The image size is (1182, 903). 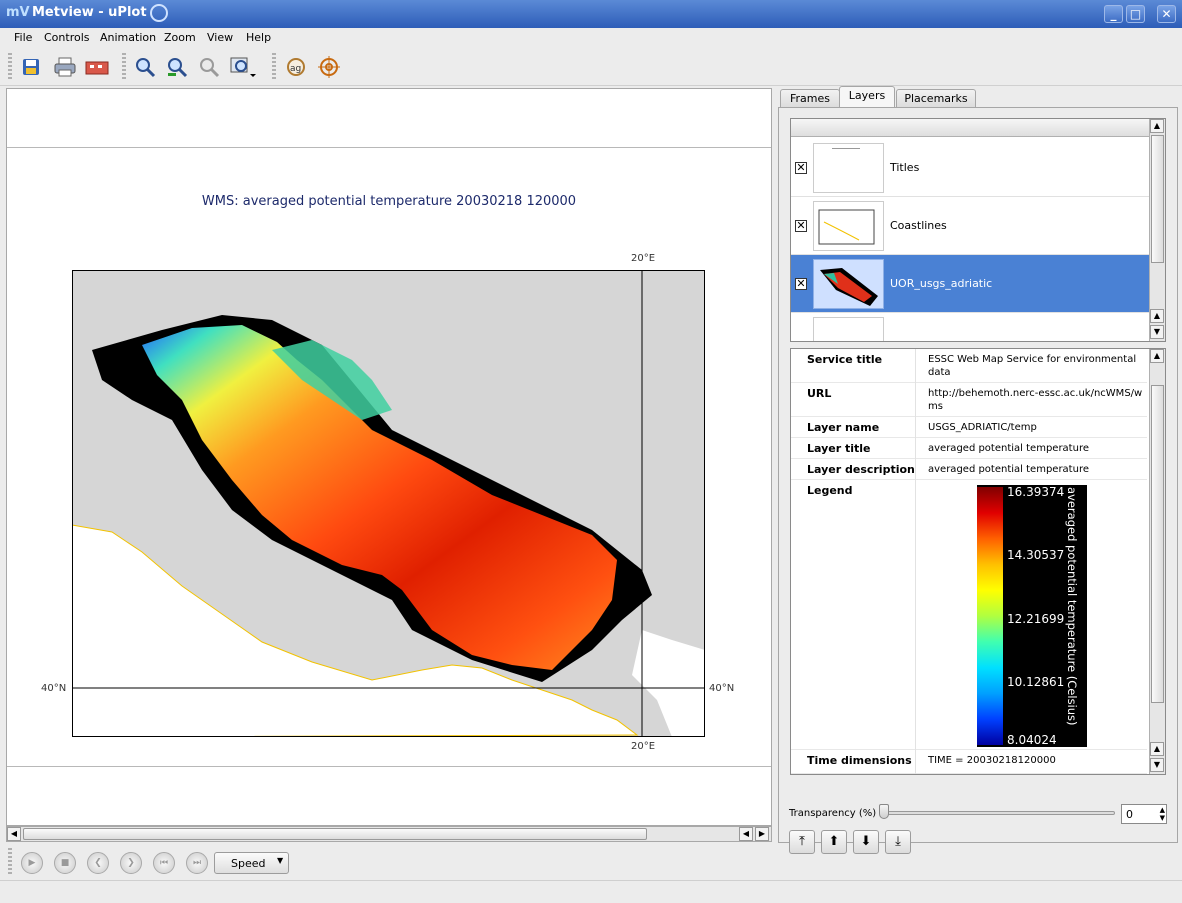 I want to click on first-frame-button: ⏮, so click(x=164, y=863).